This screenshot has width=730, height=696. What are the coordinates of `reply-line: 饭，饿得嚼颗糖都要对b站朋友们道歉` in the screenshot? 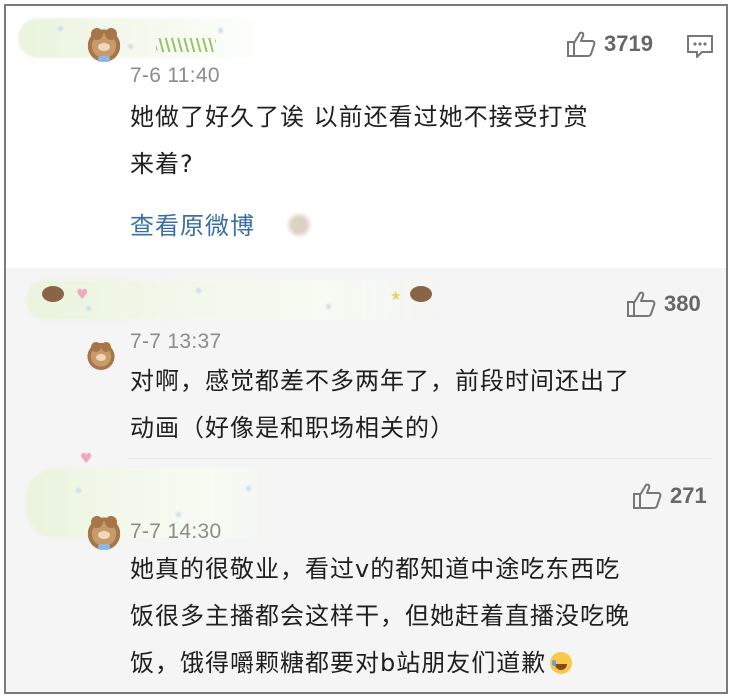 It's located at (380, 663).